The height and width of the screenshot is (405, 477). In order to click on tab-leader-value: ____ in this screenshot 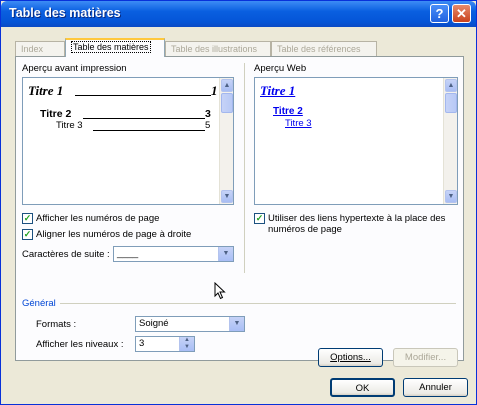, I will do `click(128, 253)`.